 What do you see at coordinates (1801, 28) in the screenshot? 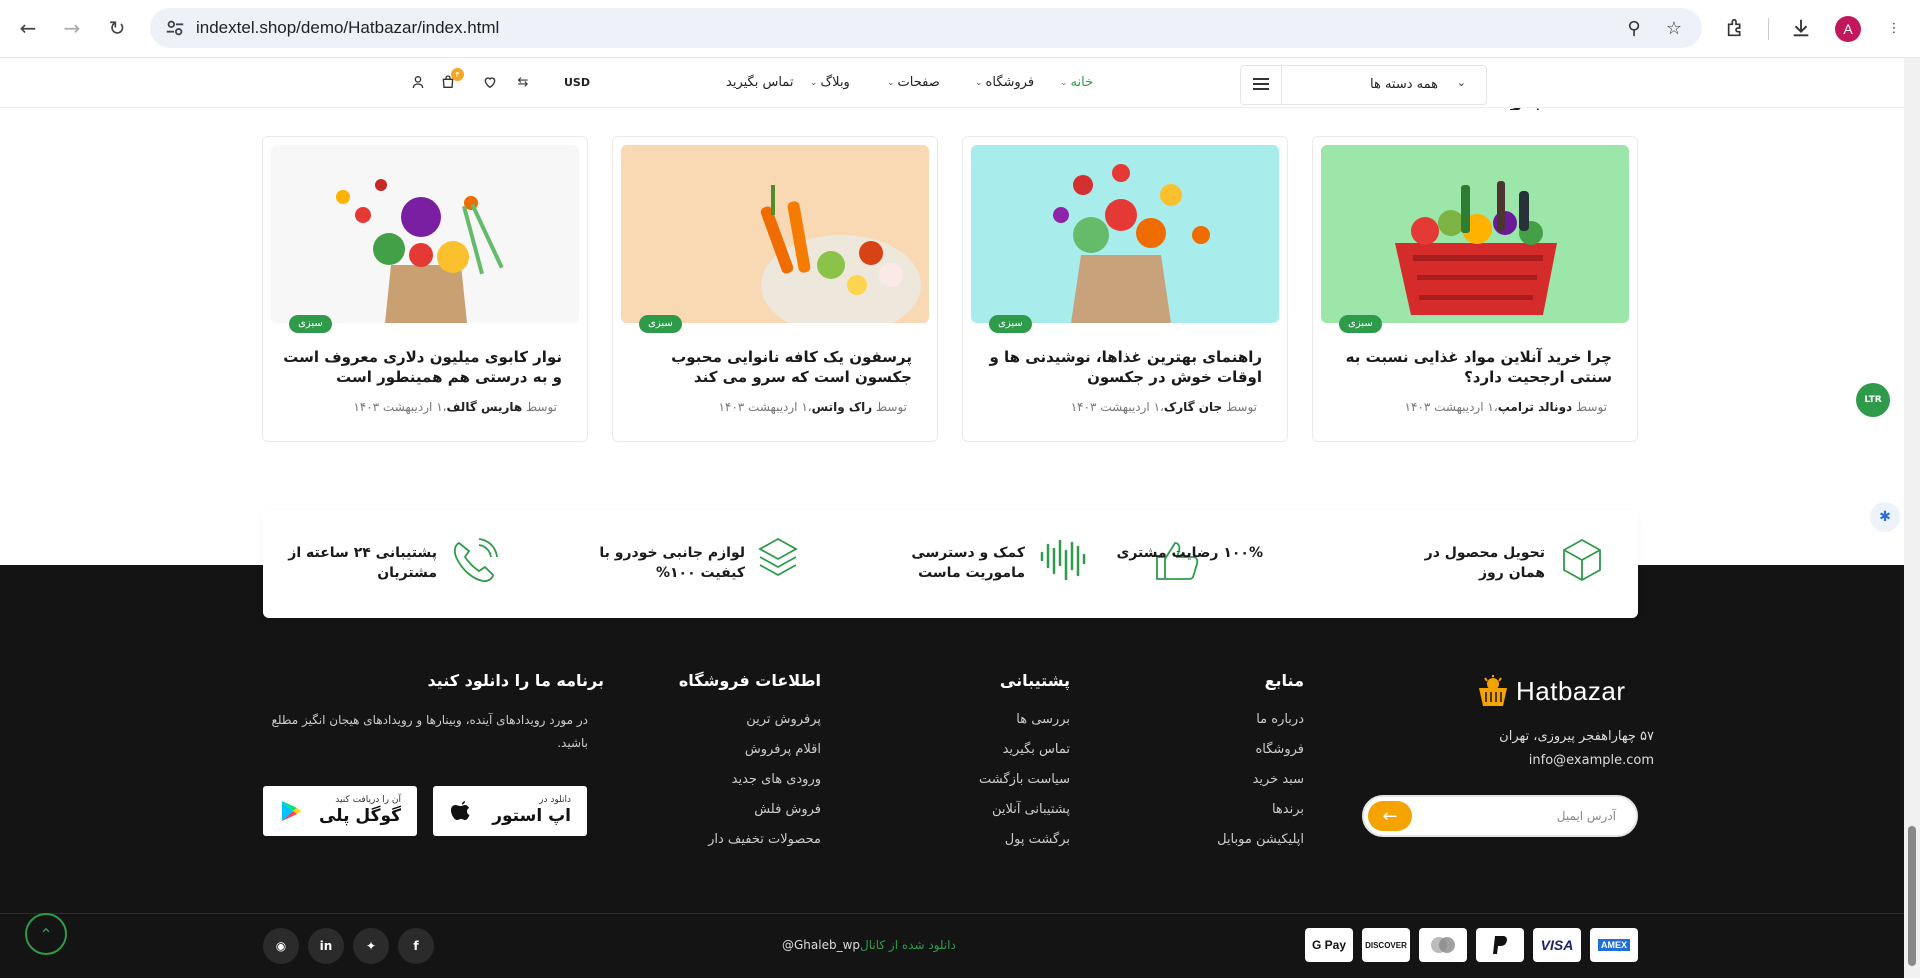
I see `download-icon` at bounding box center [1801, 28].